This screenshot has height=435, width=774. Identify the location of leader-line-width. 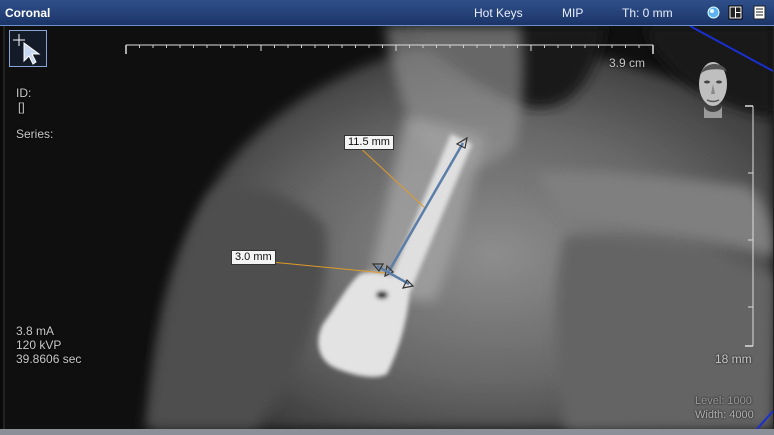
(328, 267).